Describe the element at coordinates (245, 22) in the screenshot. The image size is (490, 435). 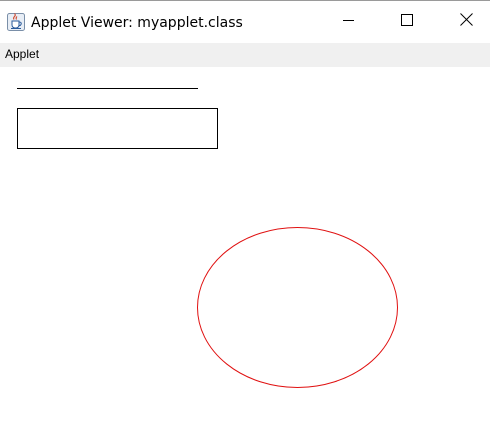
I see `title-bar: Applet Viewer: myapplet.class` at that location.